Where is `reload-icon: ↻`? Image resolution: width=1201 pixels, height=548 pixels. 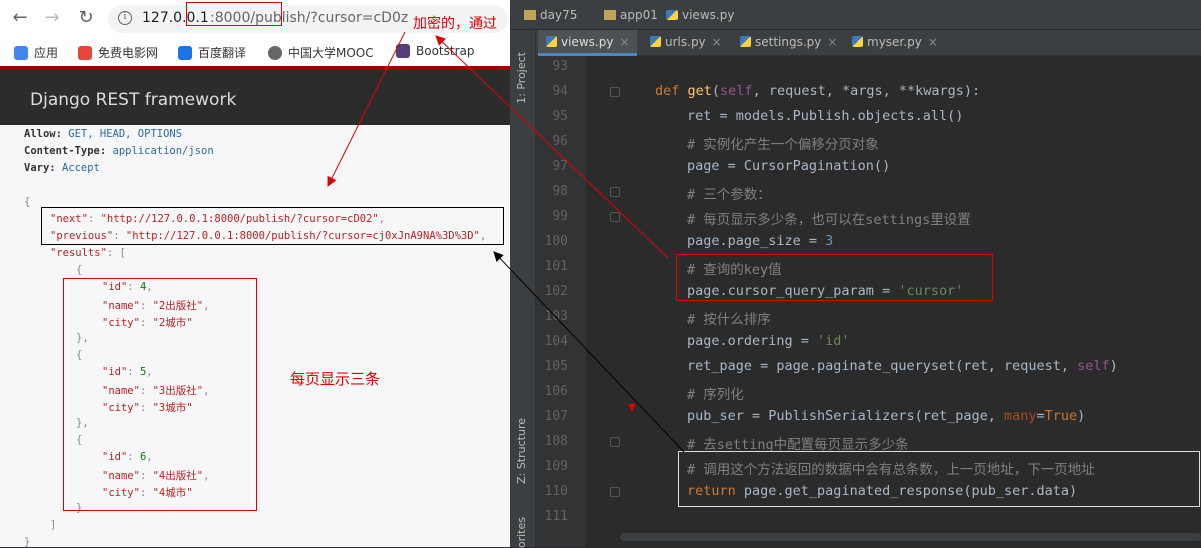 reload-icon: ↻ is located at coordinates (86, 18).